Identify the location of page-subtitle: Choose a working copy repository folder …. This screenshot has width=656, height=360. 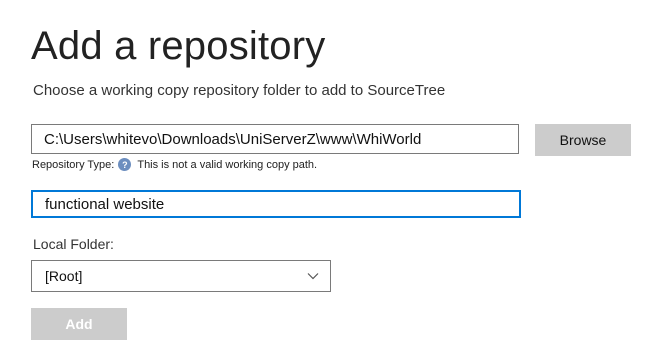
(239, 90).